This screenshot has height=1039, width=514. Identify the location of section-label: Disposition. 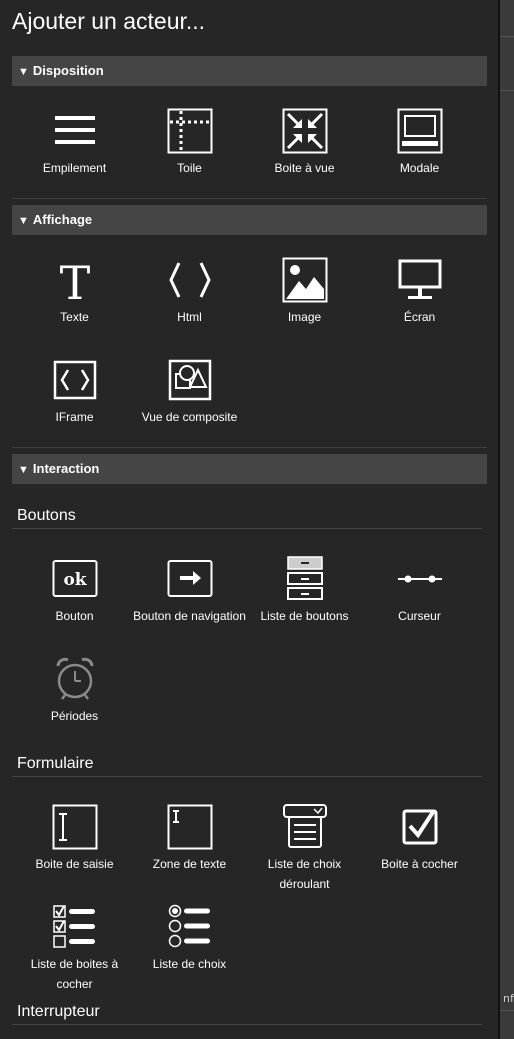
(68, 70).